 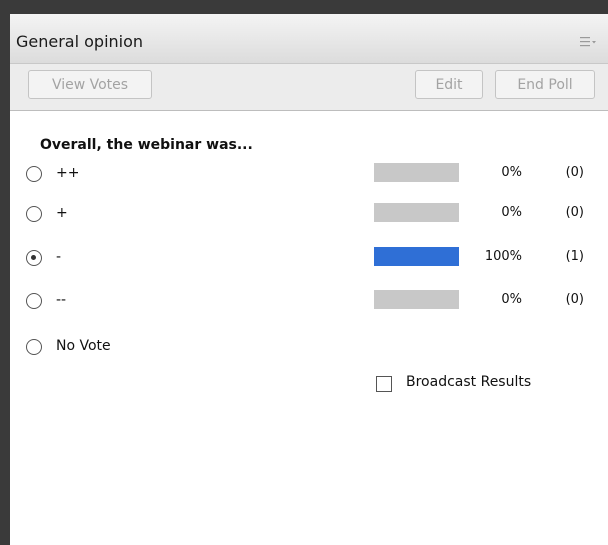 What do you see at coordinates (588, 42) in the screenshot?
I see `hamburger-menu-icon` at bounding box center [588, 42].